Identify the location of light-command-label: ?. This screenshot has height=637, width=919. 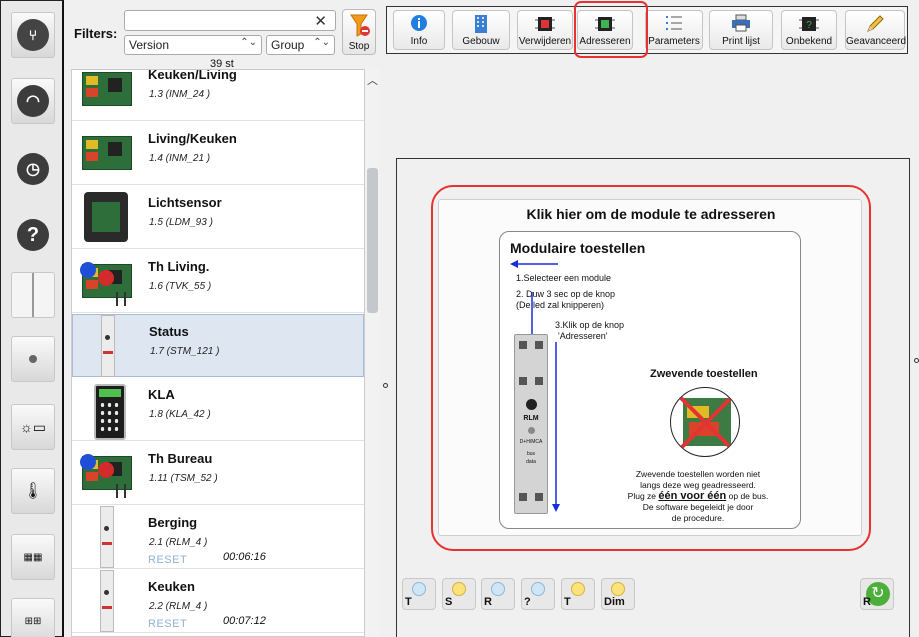
(527, 602).